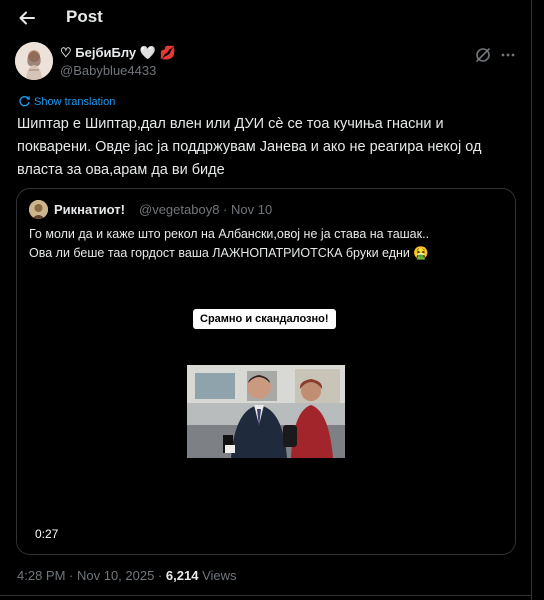 This screenshot has width=544, height=600. What do you see at coordinates (84, 16) in the screenshot?
I see `page-title: Post` at bounding box center [84, 16].